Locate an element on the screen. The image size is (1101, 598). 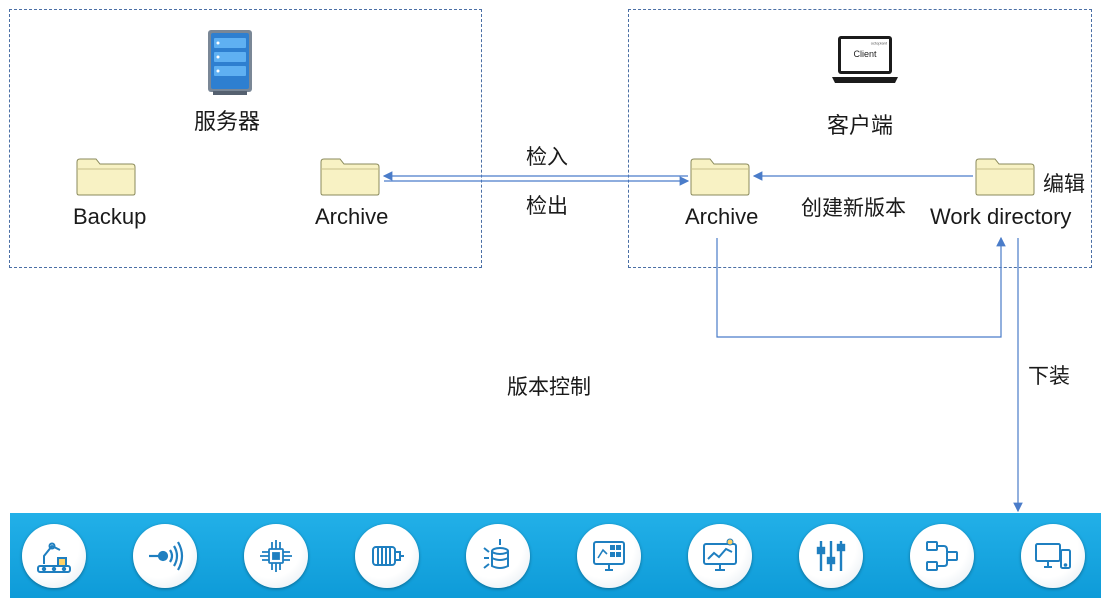
motor-icon is located at coordinates (387, 556).